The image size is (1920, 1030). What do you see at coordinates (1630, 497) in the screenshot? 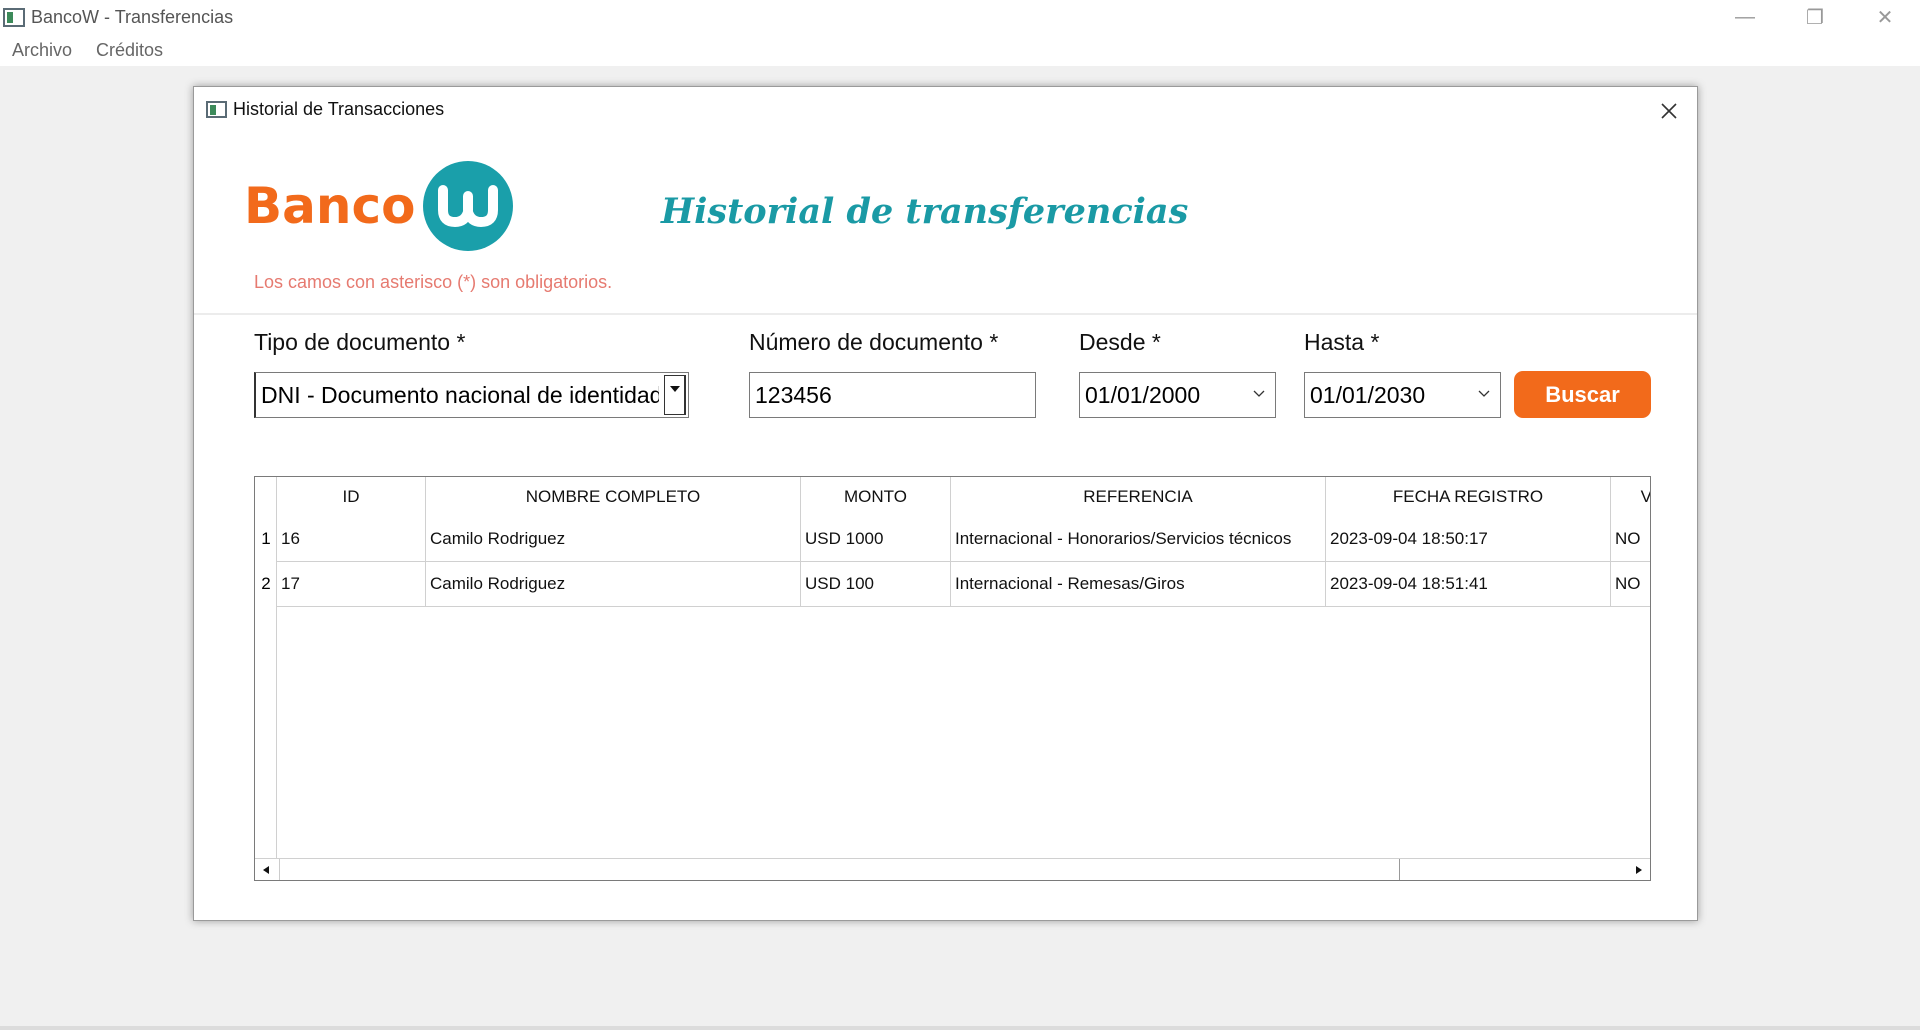
I see `column-header-v: V` at bounding box center [1630, 497].